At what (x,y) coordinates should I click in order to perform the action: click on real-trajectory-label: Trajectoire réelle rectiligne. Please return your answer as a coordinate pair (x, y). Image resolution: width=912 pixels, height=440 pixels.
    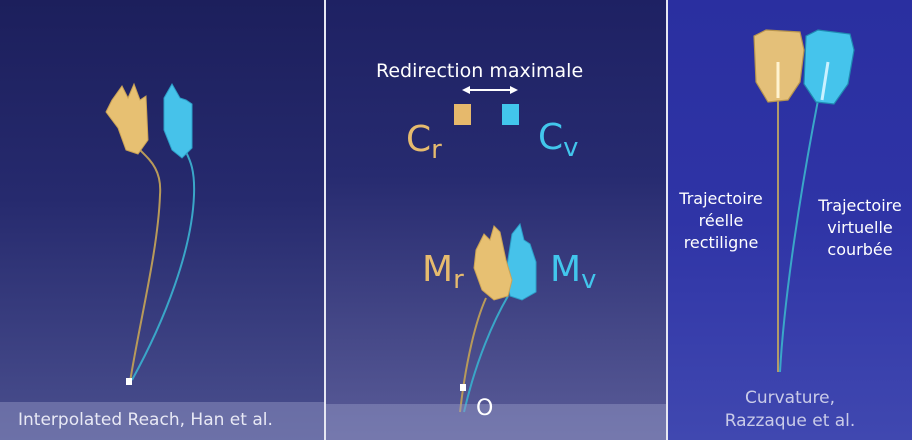
    Looking at the image, I should click on (721, 221).